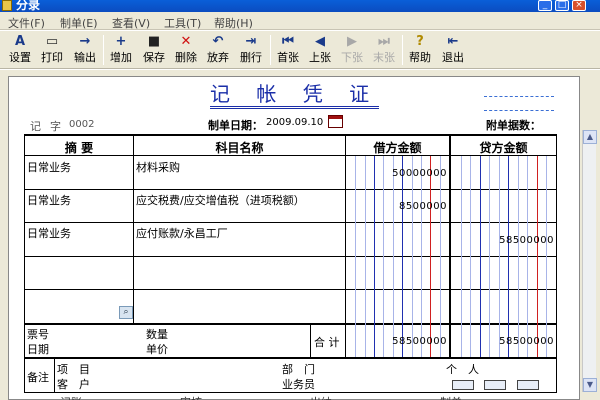 The height and width of the screenshot is (400, 600). What do you see at coordinates (220, 200) in the screenshot?
I see `row-2-account: 应交税费/应交增值税（进项税额）` at bounding box center [220, 200].